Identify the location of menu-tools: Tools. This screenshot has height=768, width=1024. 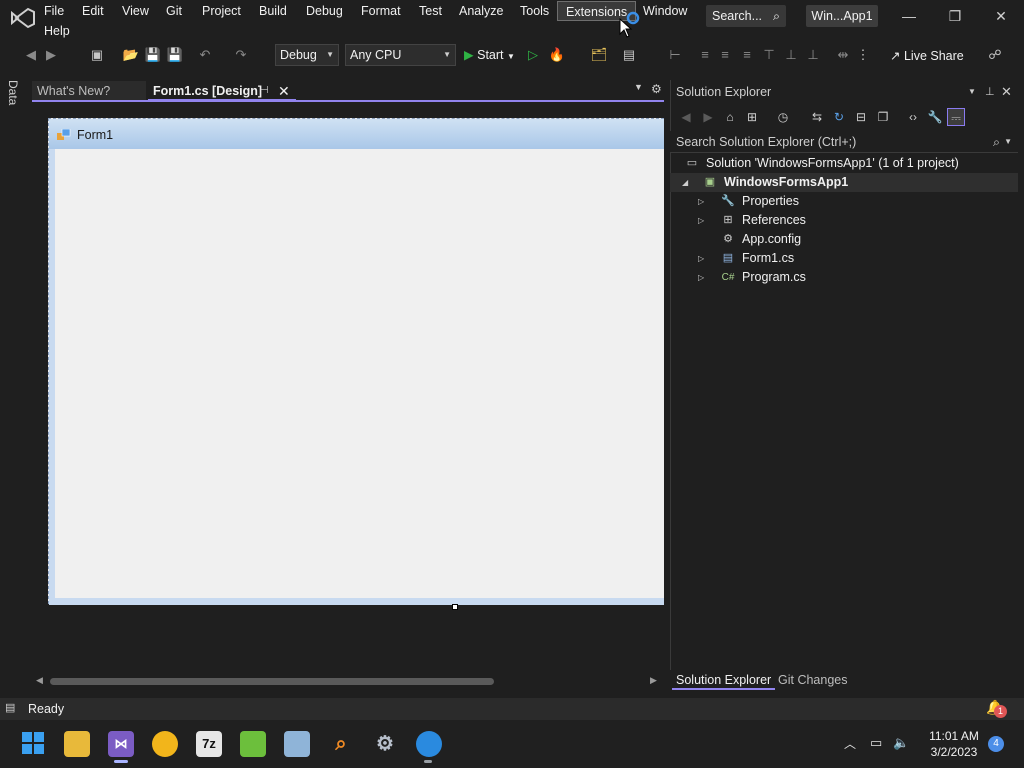
(534, 11).